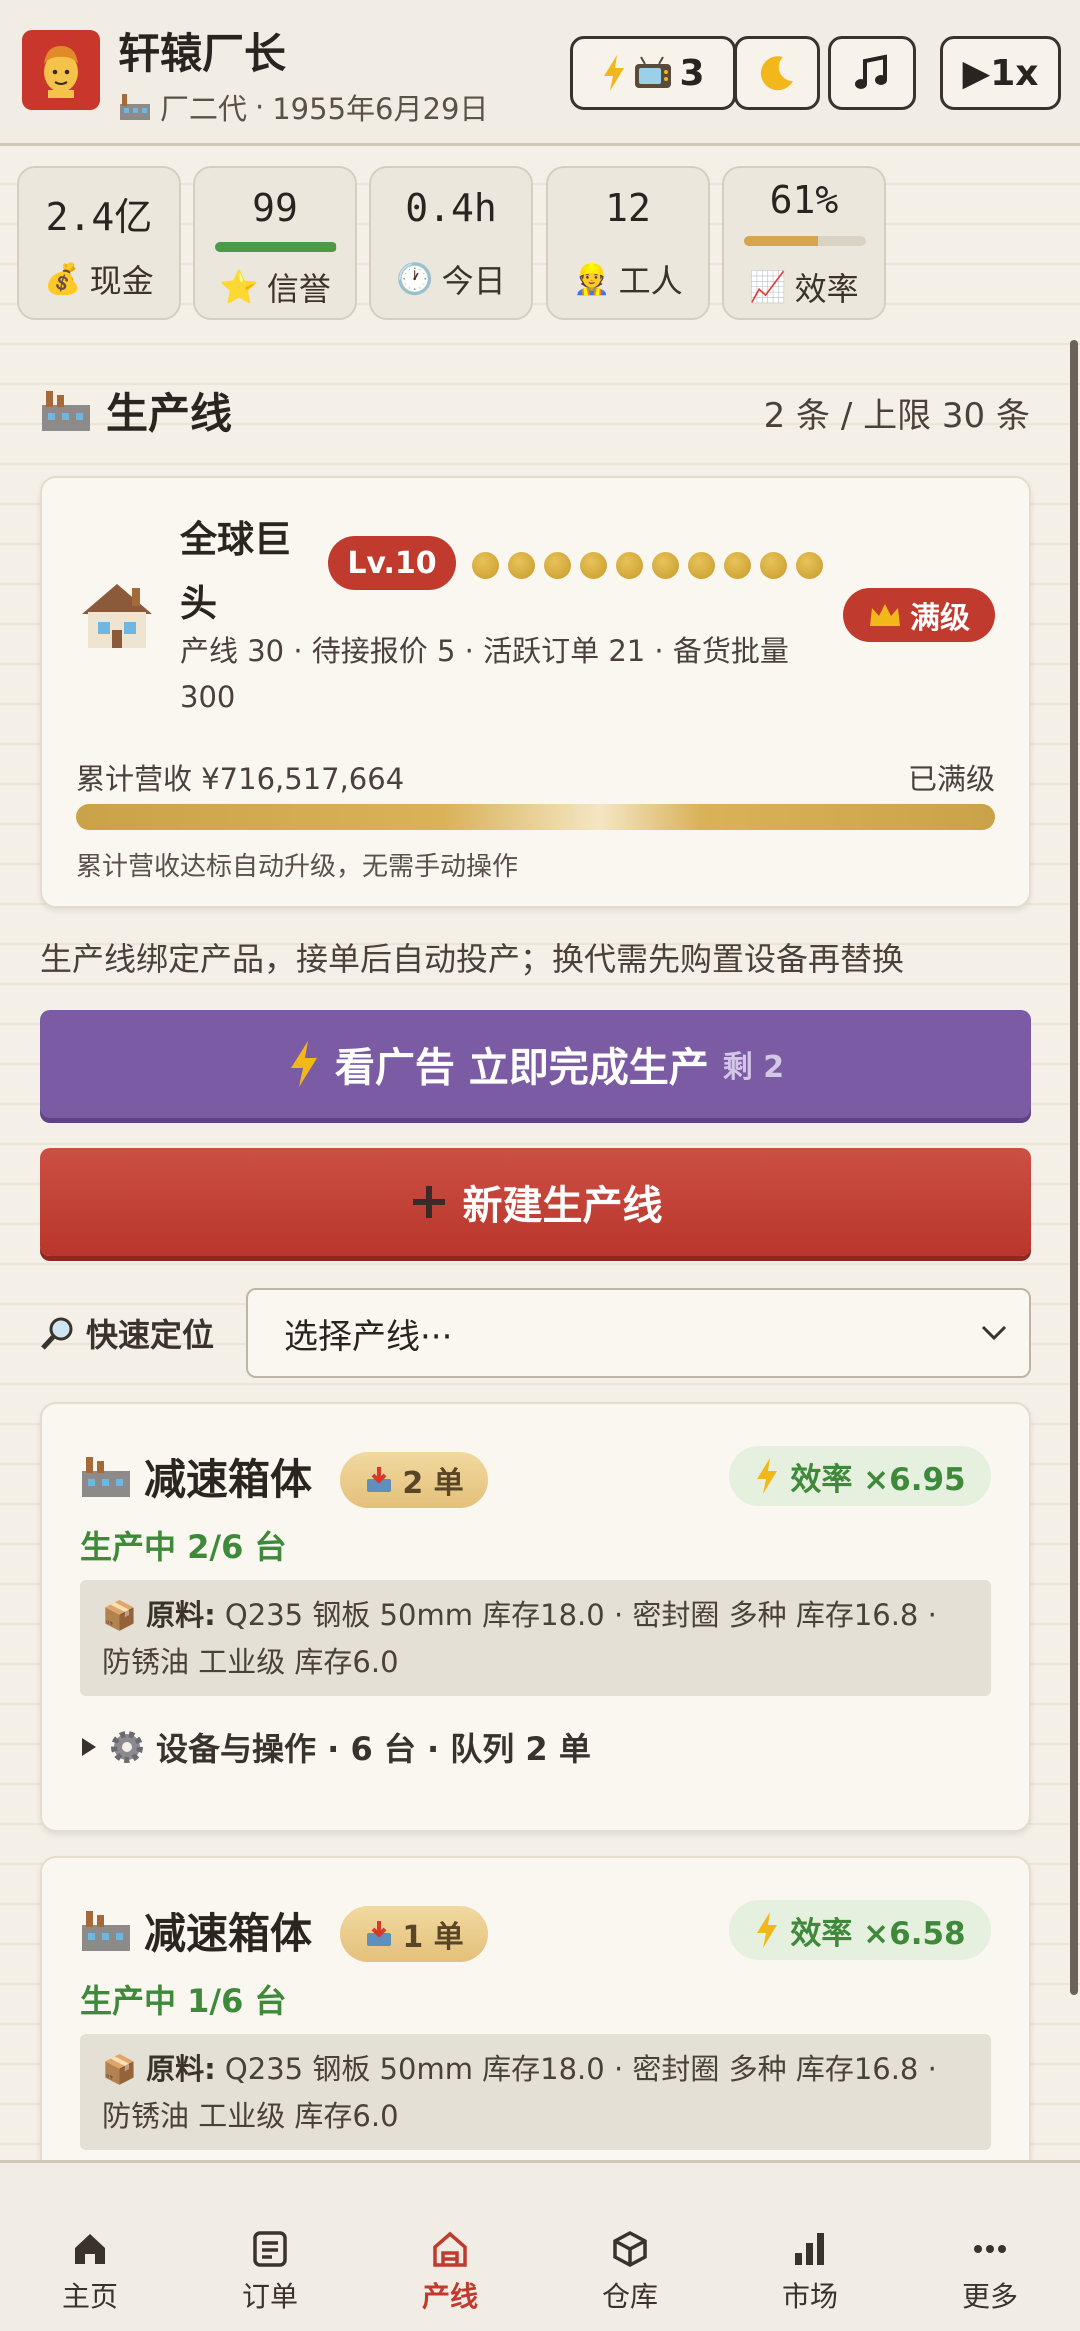 This screenshot has width=1080, height=2331. Describe the element at coordinates (451, 243) in the screenshot. I see `stat-today: 0.4h 🕐 今日` at that location.